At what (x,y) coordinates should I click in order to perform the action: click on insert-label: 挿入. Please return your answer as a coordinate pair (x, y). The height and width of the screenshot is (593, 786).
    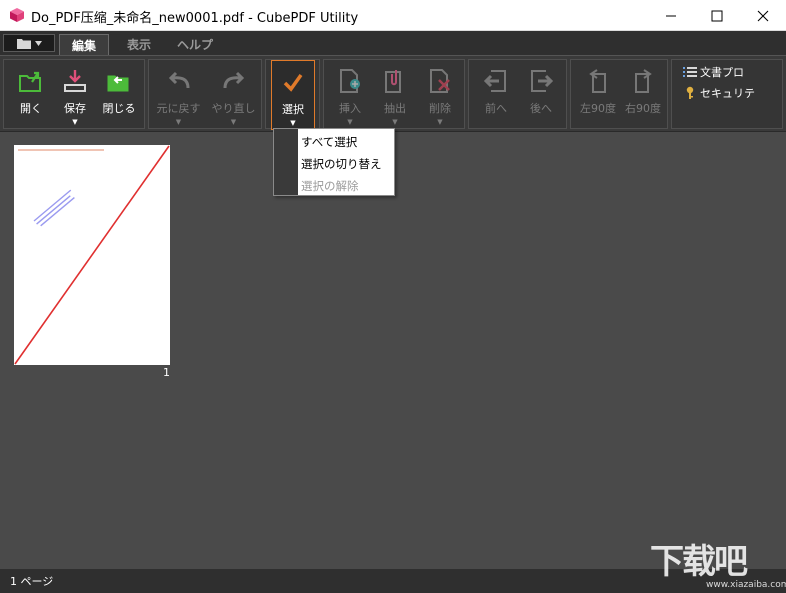
    Looking at the image, I should click on (350, 108).